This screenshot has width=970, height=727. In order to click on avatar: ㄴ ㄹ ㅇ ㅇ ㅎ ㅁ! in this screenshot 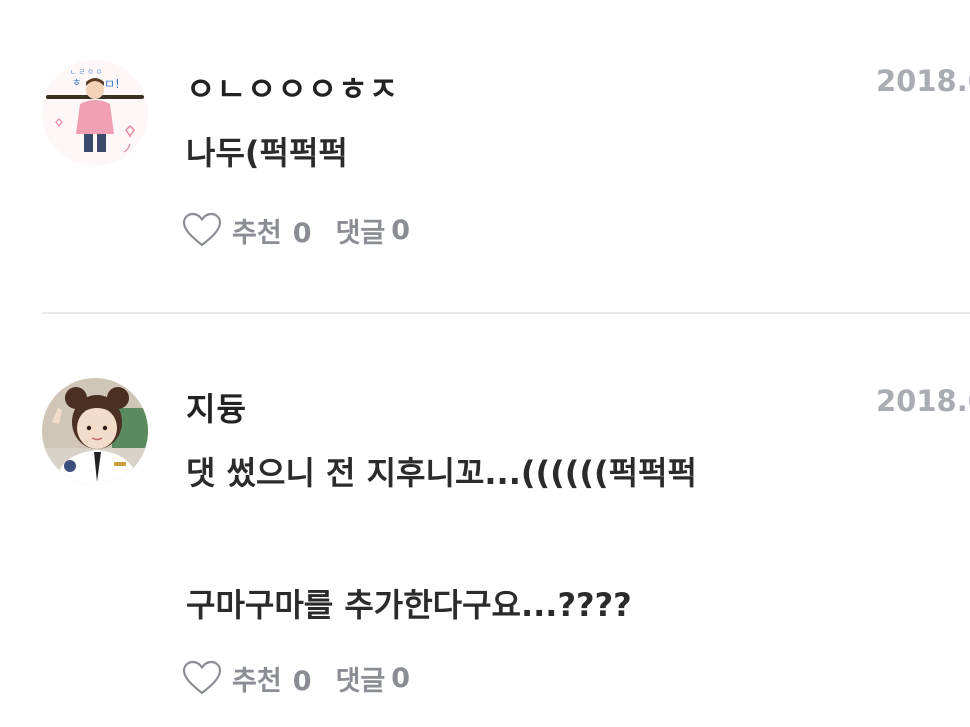, I will do `click(95, 113)`.